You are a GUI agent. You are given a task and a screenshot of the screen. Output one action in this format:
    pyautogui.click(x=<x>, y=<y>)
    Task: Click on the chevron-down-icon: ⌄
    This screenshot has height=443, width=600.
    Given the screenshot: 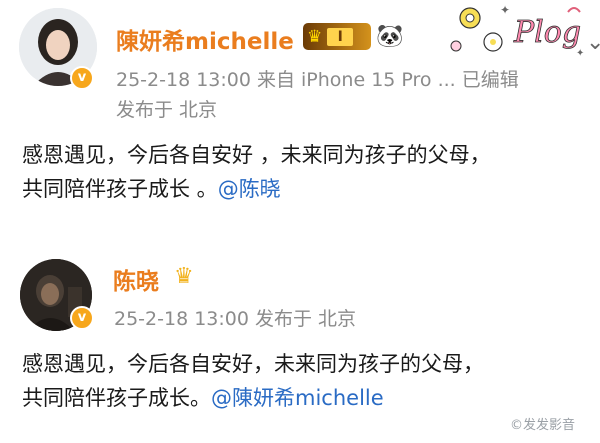 What is the action you would take?
    pyautogui.click(x=593, y=42)
    